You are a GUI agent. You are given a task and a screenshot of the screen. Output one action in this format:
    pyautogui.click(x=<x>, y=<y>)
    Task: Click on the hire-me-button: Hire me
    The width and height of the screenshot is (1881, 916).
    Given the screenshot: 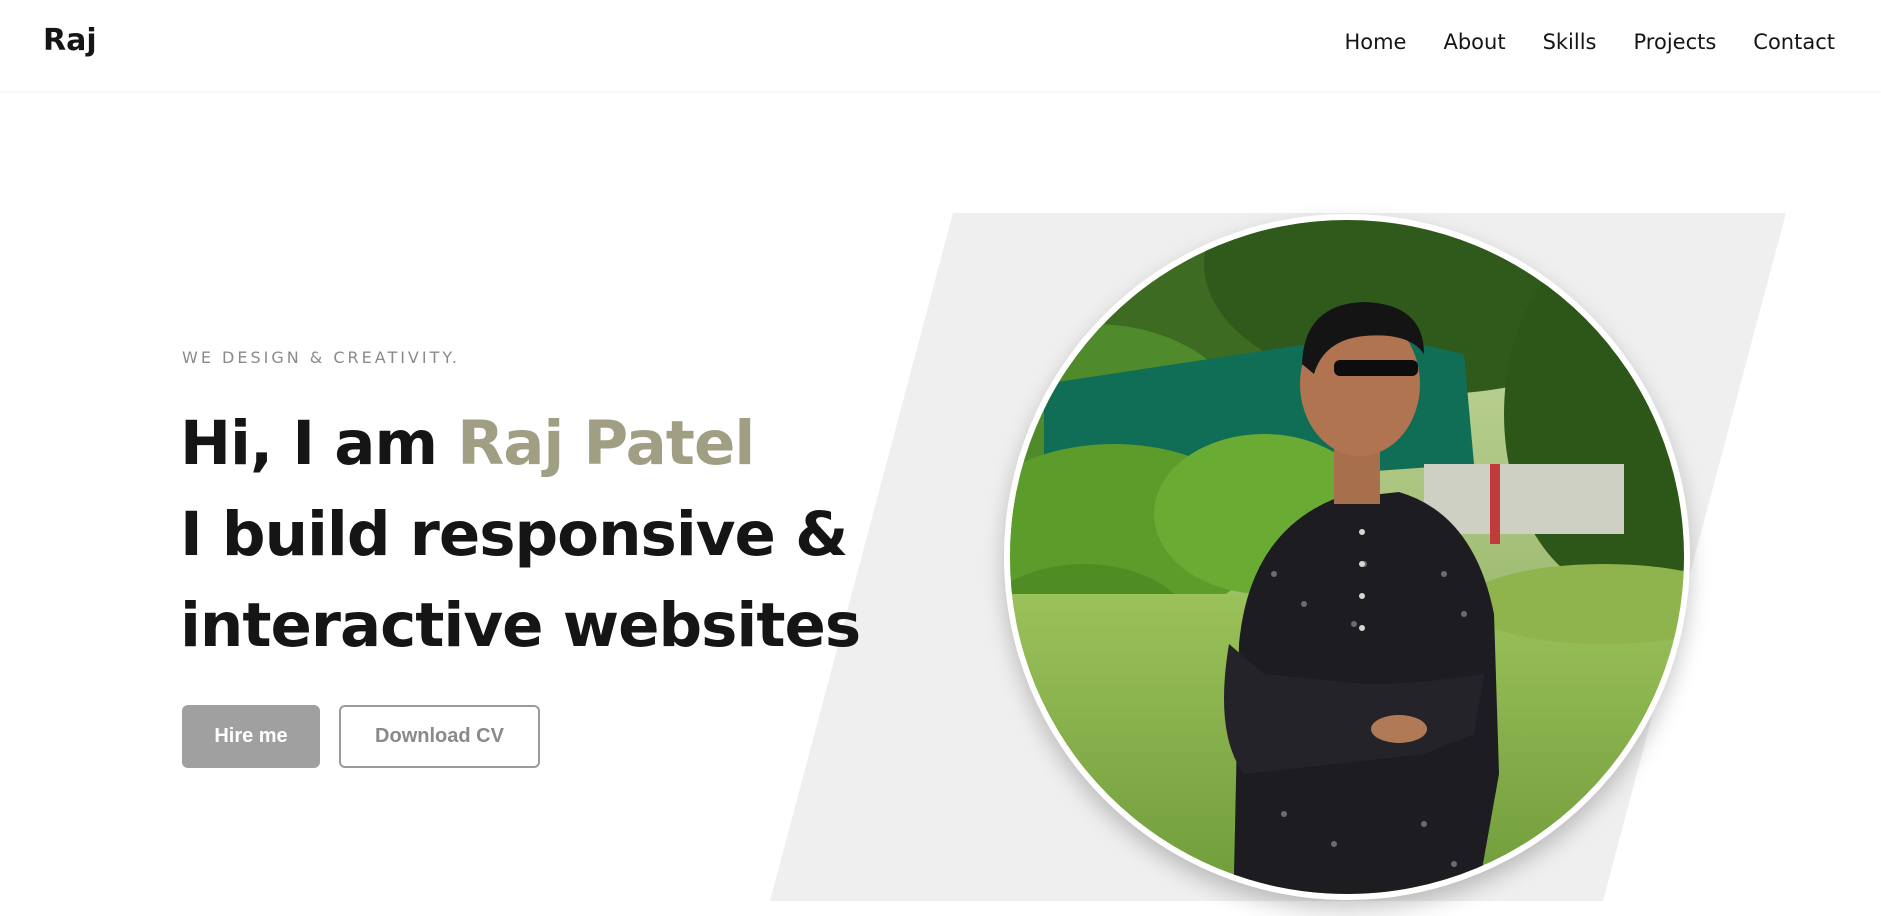 What is the action you would take?
    pyautogui.click(x=251, y=736)
    